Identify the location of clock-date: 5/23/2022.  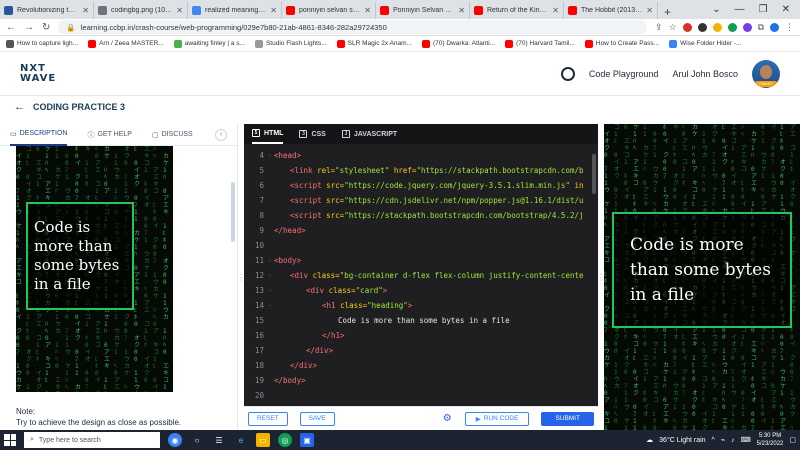
(770, 444).